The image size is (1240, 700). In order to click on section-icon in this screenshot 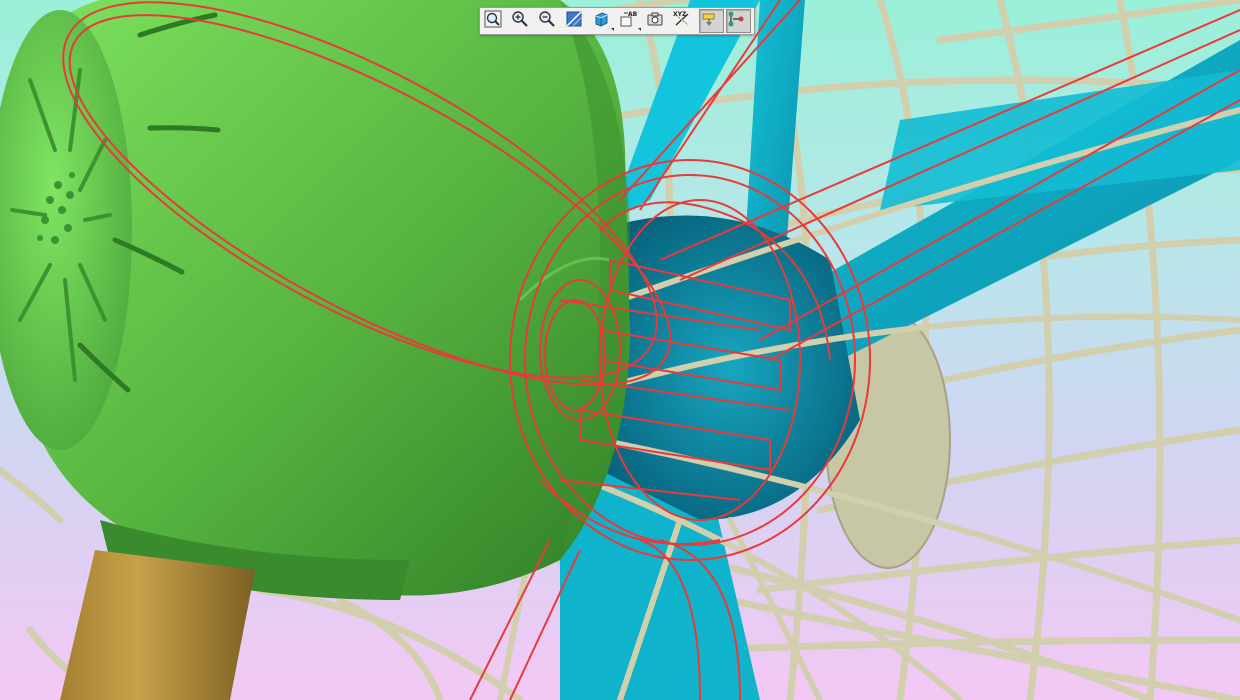, I will do `click(574, 19)`.